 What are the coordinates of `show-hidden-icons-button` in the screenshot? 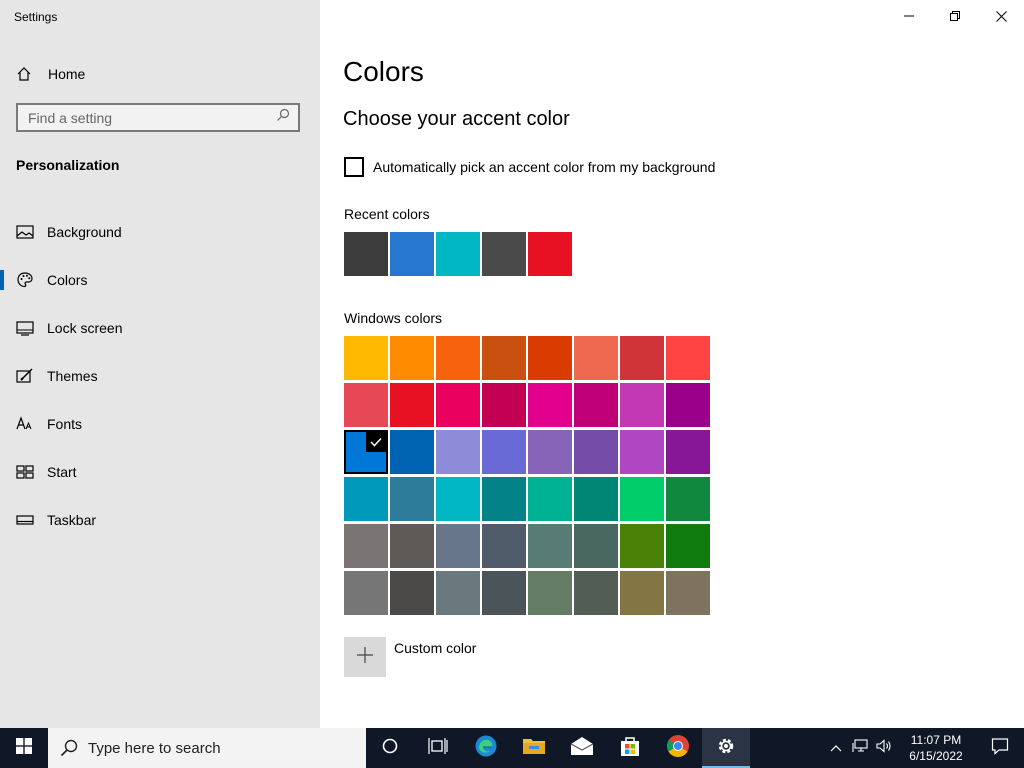 It's located at (836, 748).